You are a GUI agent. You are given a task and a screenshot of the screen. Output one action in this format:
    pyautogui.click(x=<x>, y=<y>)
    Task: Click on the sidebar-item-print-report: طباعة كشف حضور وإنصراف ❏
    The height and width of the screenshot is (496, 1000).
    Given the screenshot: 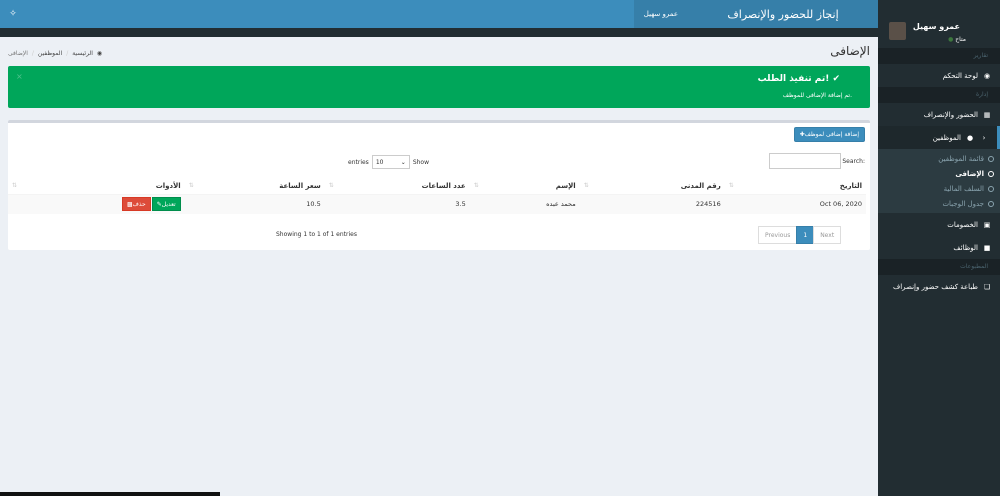 What is the action you would take?
    pyautogui.click(x=939, y=286)
    